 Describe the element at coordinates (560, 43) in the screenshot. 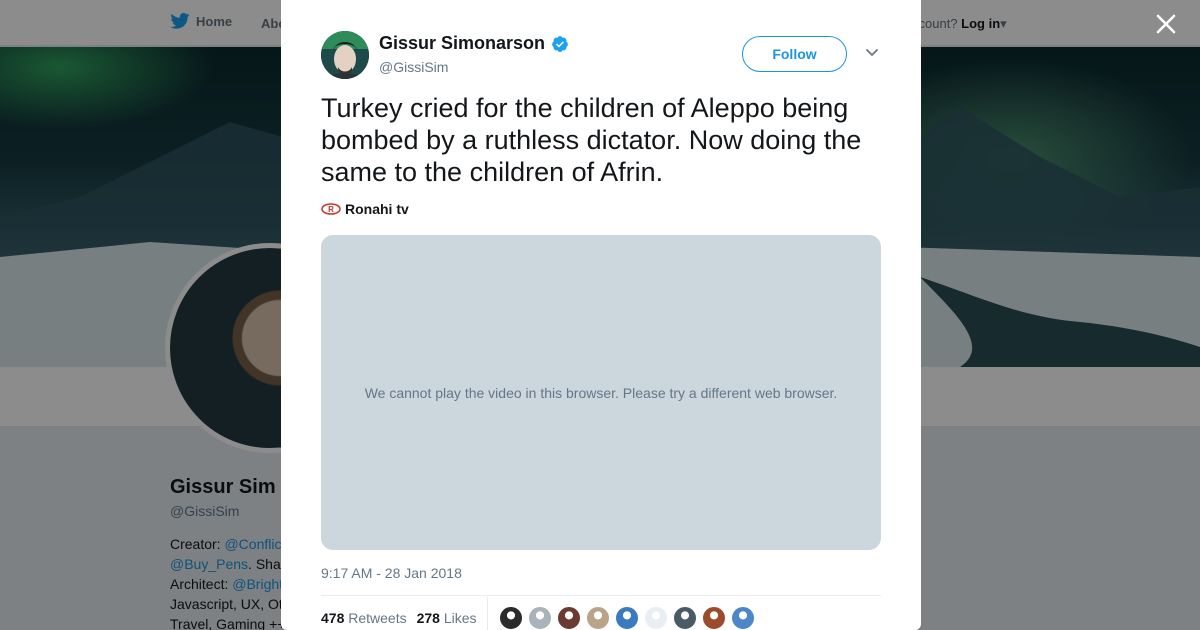

I see `verified-badge-icon` at that location.